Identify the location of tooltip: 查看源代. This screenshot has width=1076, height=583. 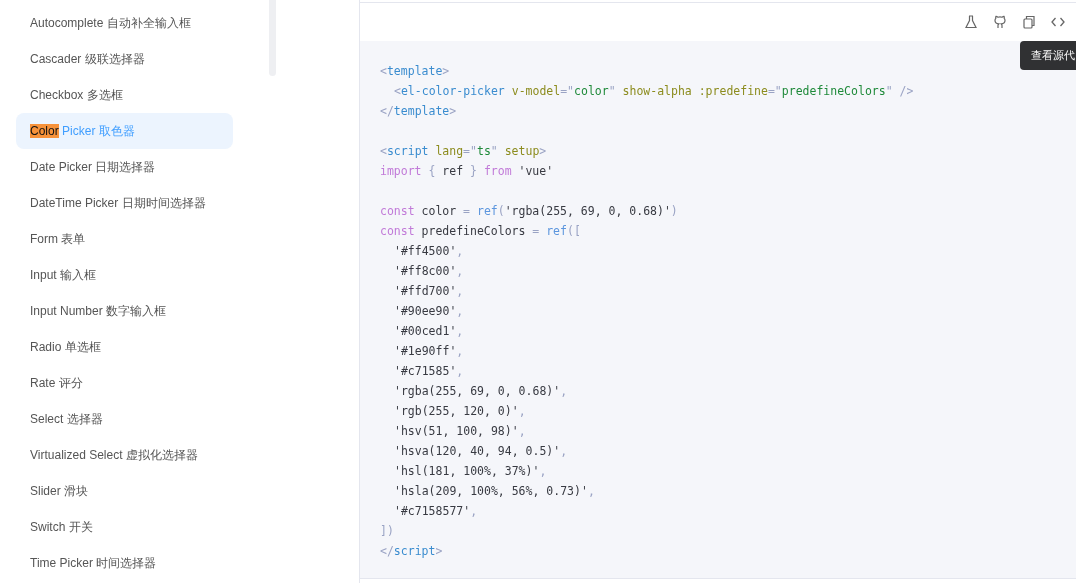
(1048, 55).